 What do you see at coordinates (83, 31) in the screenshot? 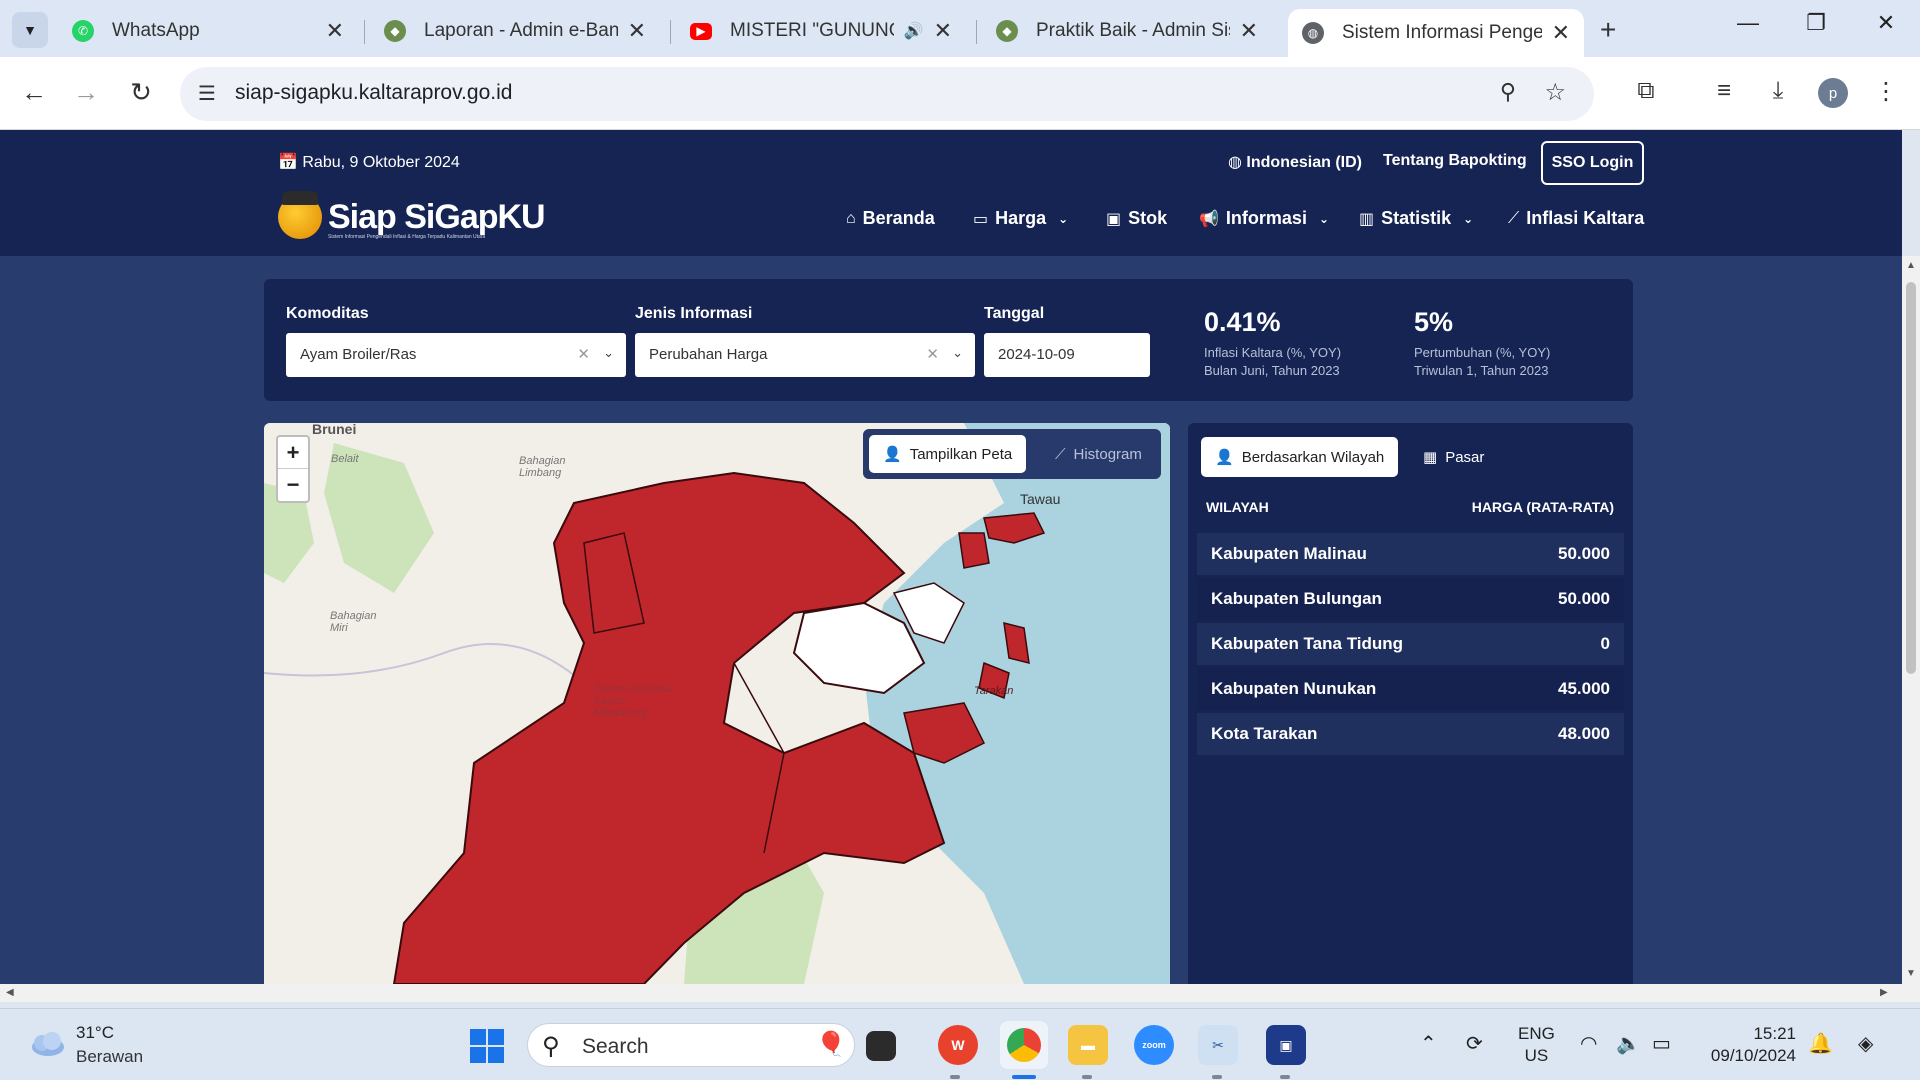
I see `whatsapp-icon: ✆` at bounding box center [83, 31].